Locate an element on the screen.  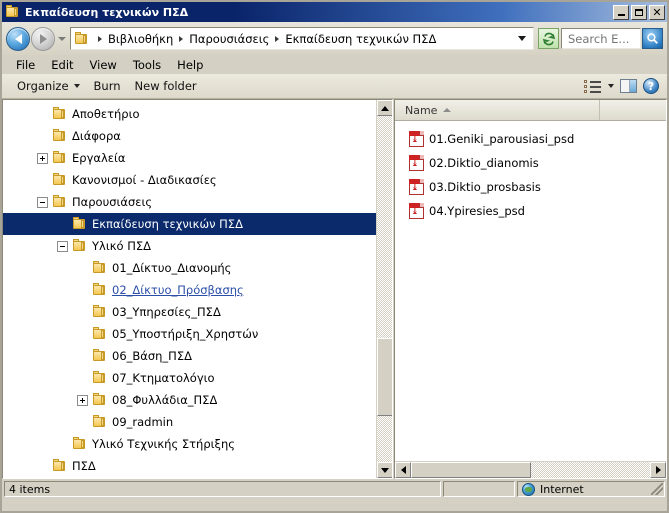
search-input is located at coordinates (601, 38).